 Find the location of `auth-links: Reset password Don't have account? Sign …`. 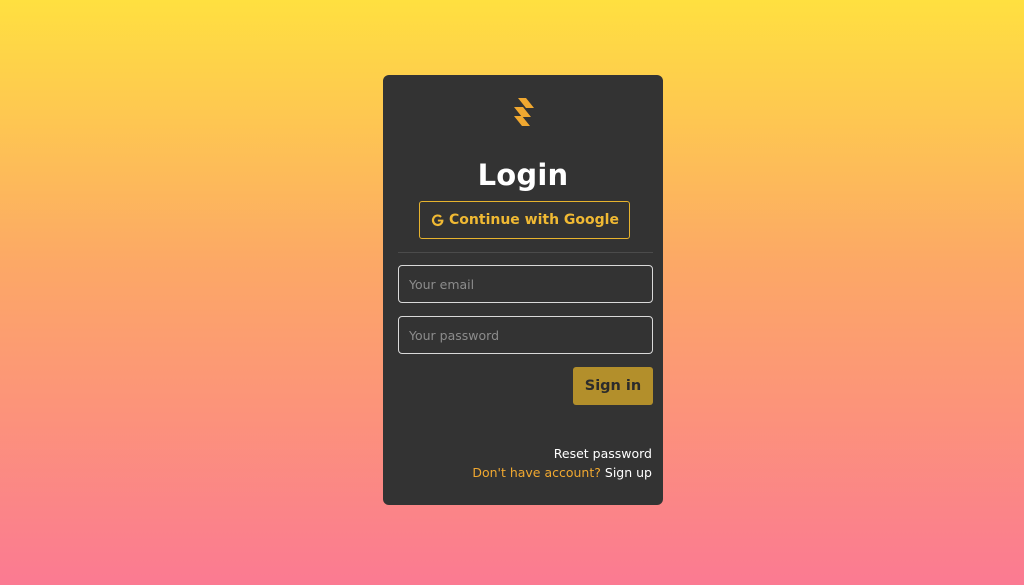

auth-links: Reset password Don't have account? Sign … is located at coordinates (562, 463).